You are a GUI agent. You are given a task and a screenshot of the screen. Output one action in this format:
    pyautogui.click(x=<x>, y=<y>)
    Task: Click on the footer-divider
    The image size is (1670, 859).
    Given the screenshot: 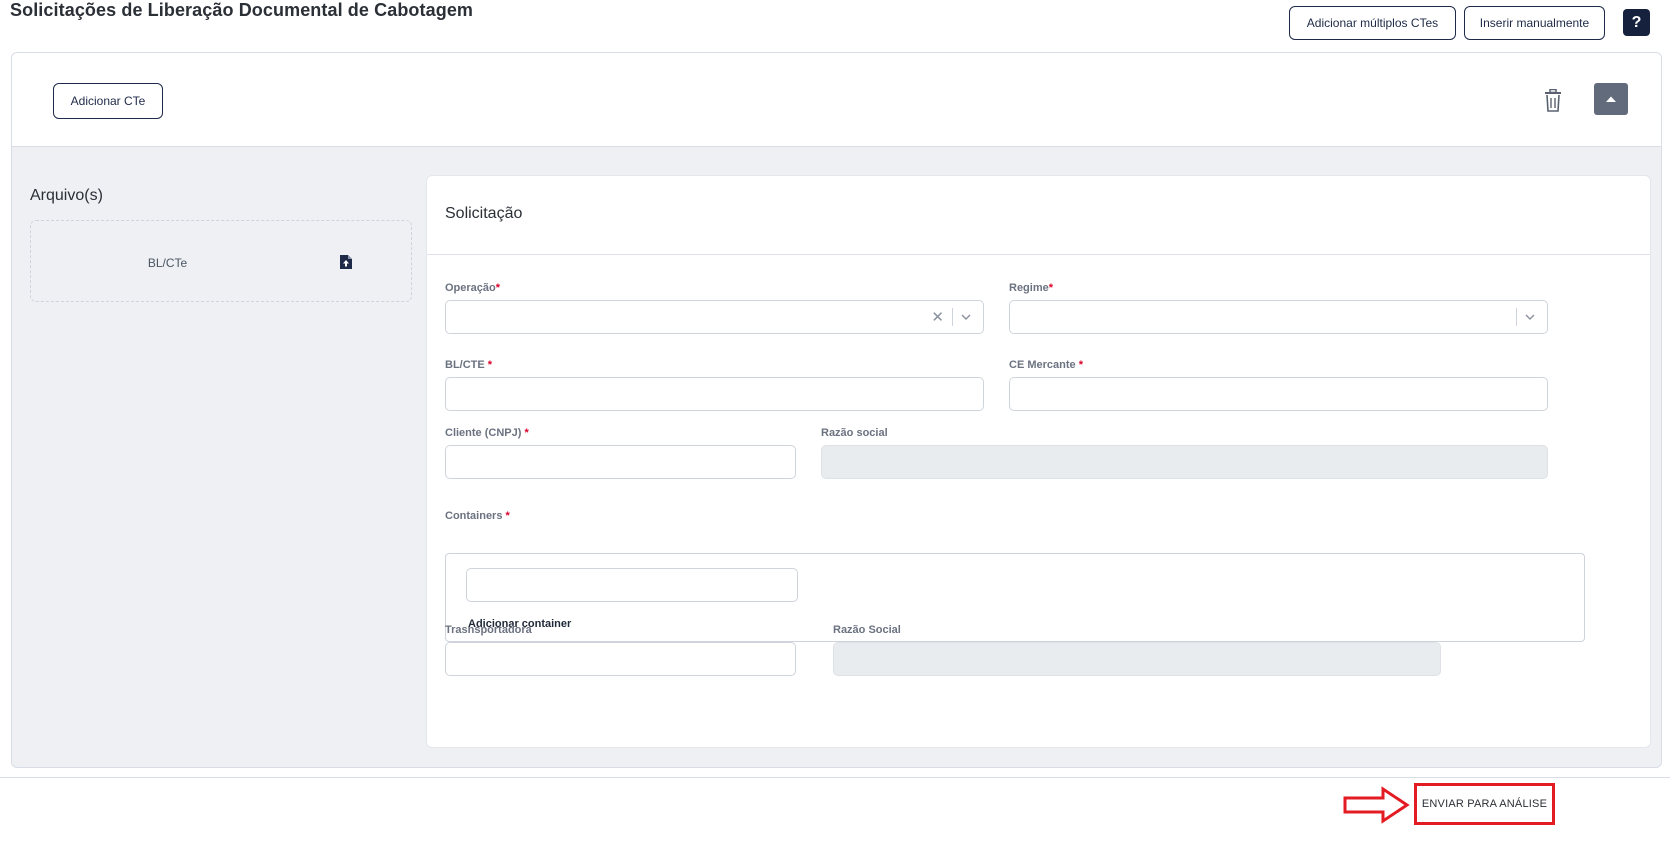 What is the action you would take?
    pyautogui.click(x=835, y=777)
    